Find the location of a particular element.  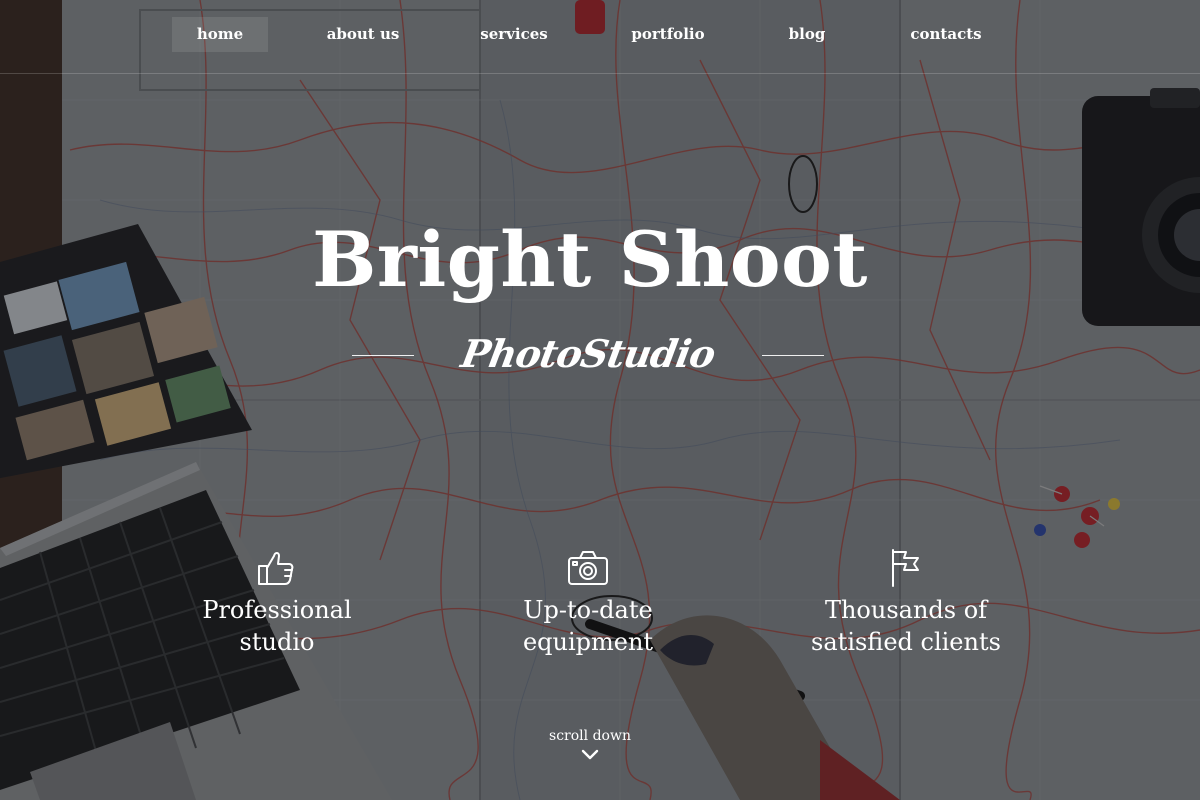

nav-item-portfolio: portfolio is located at coordinates (668, 34).